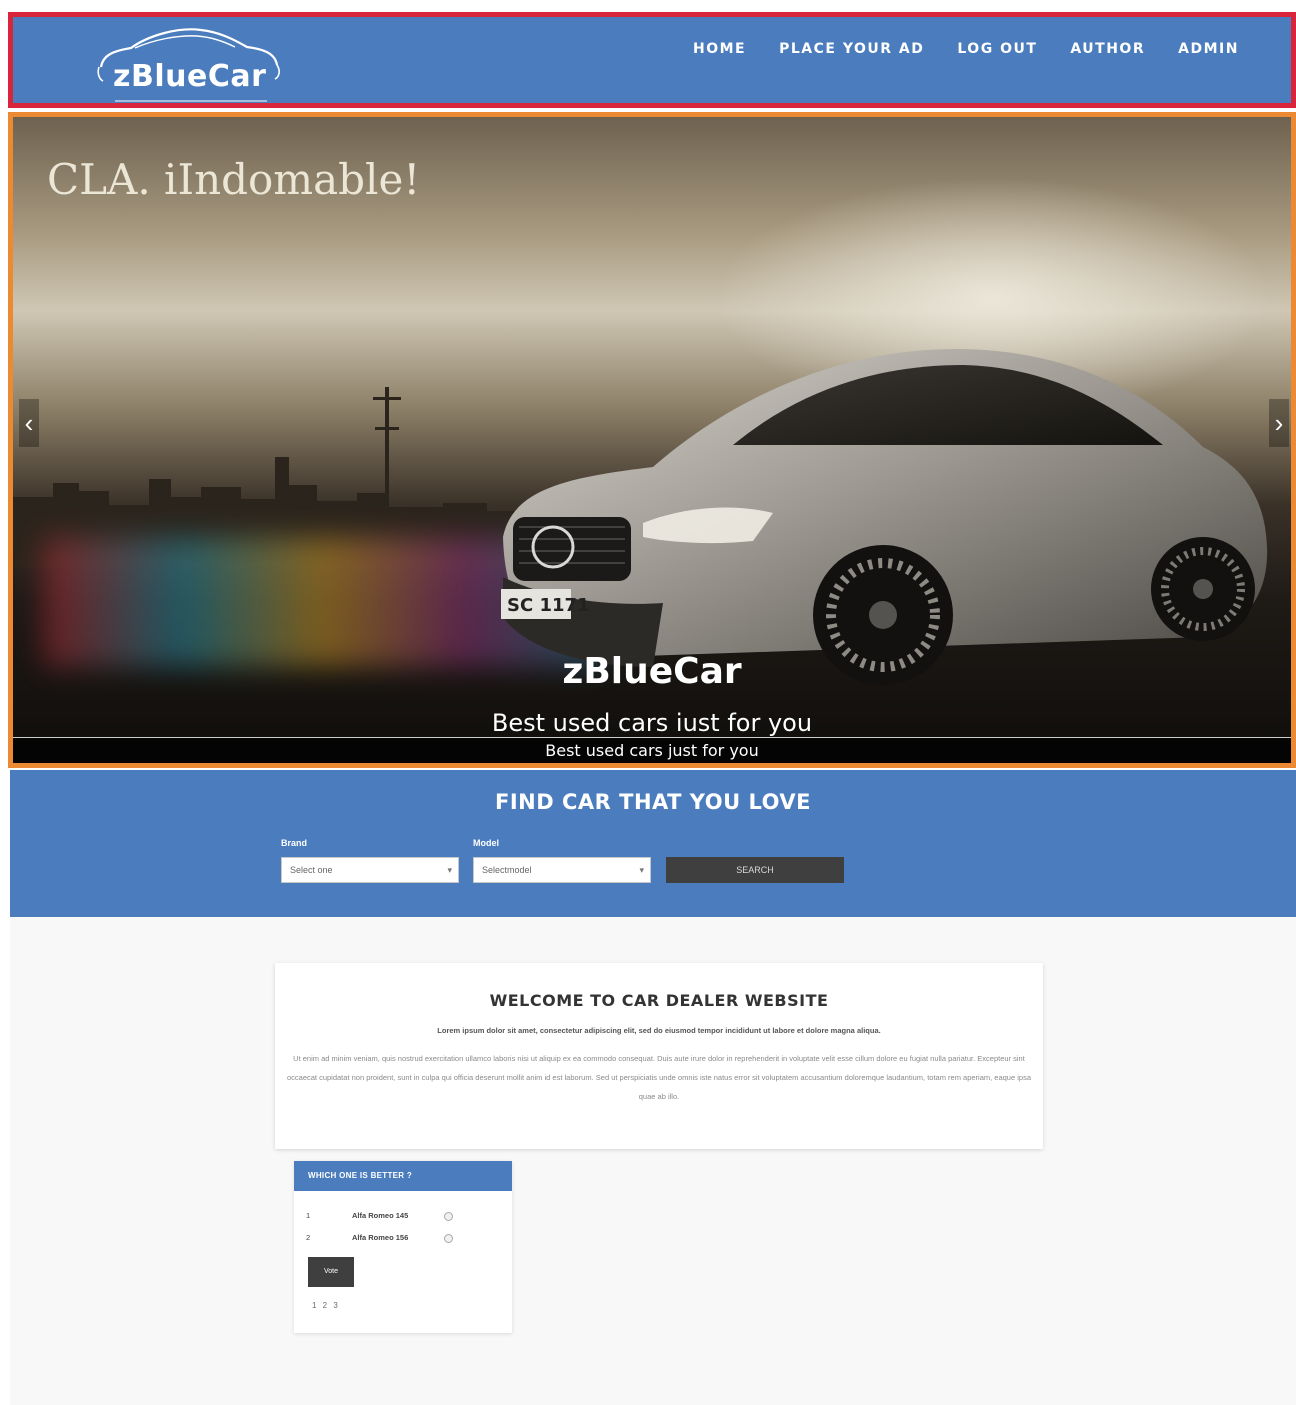 The width and height of the screenshot is (1296, 1405). I want to click on poll-option: 1 Alfa Romeo 145, so click(386, 1218).